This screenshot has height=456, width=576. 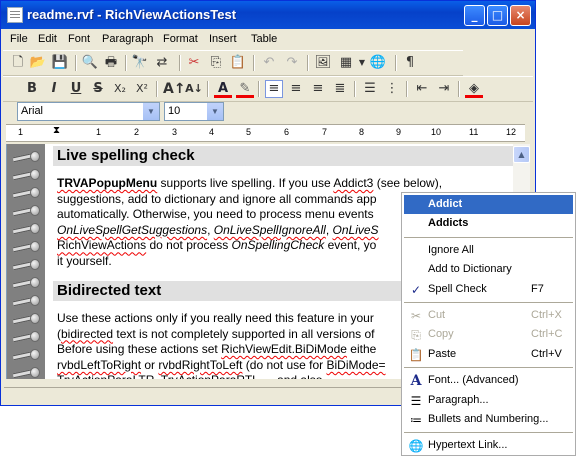 I want to click on font-color-icon: A, so click(x=223, y=89).